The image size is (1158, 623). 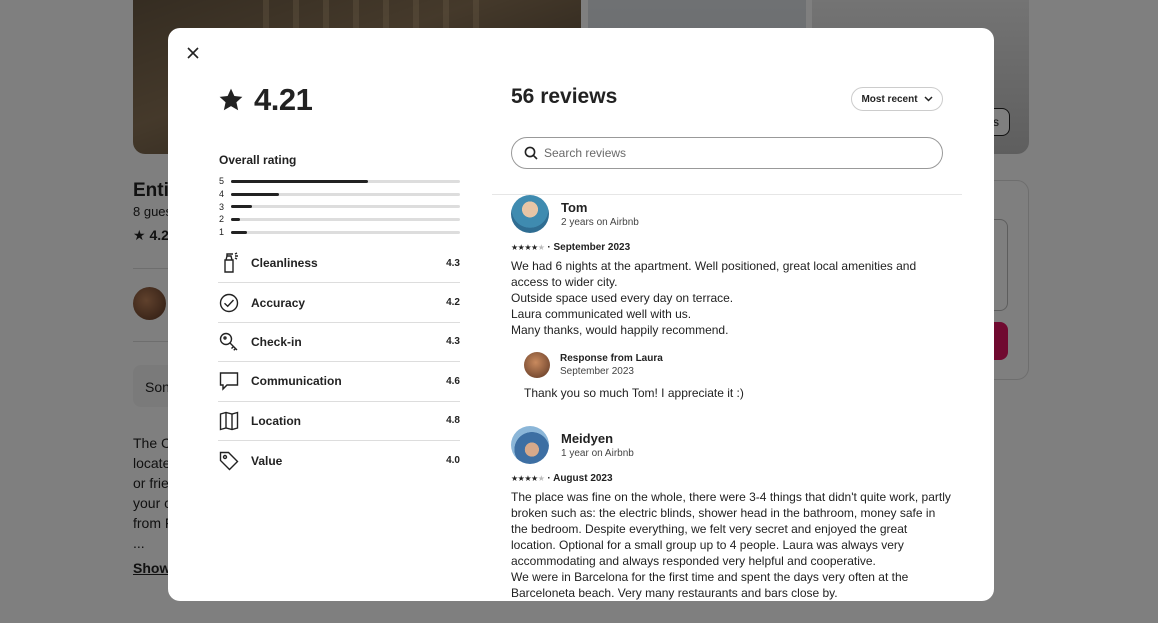 I want to click on search-icon, so click(x=531, y=153).